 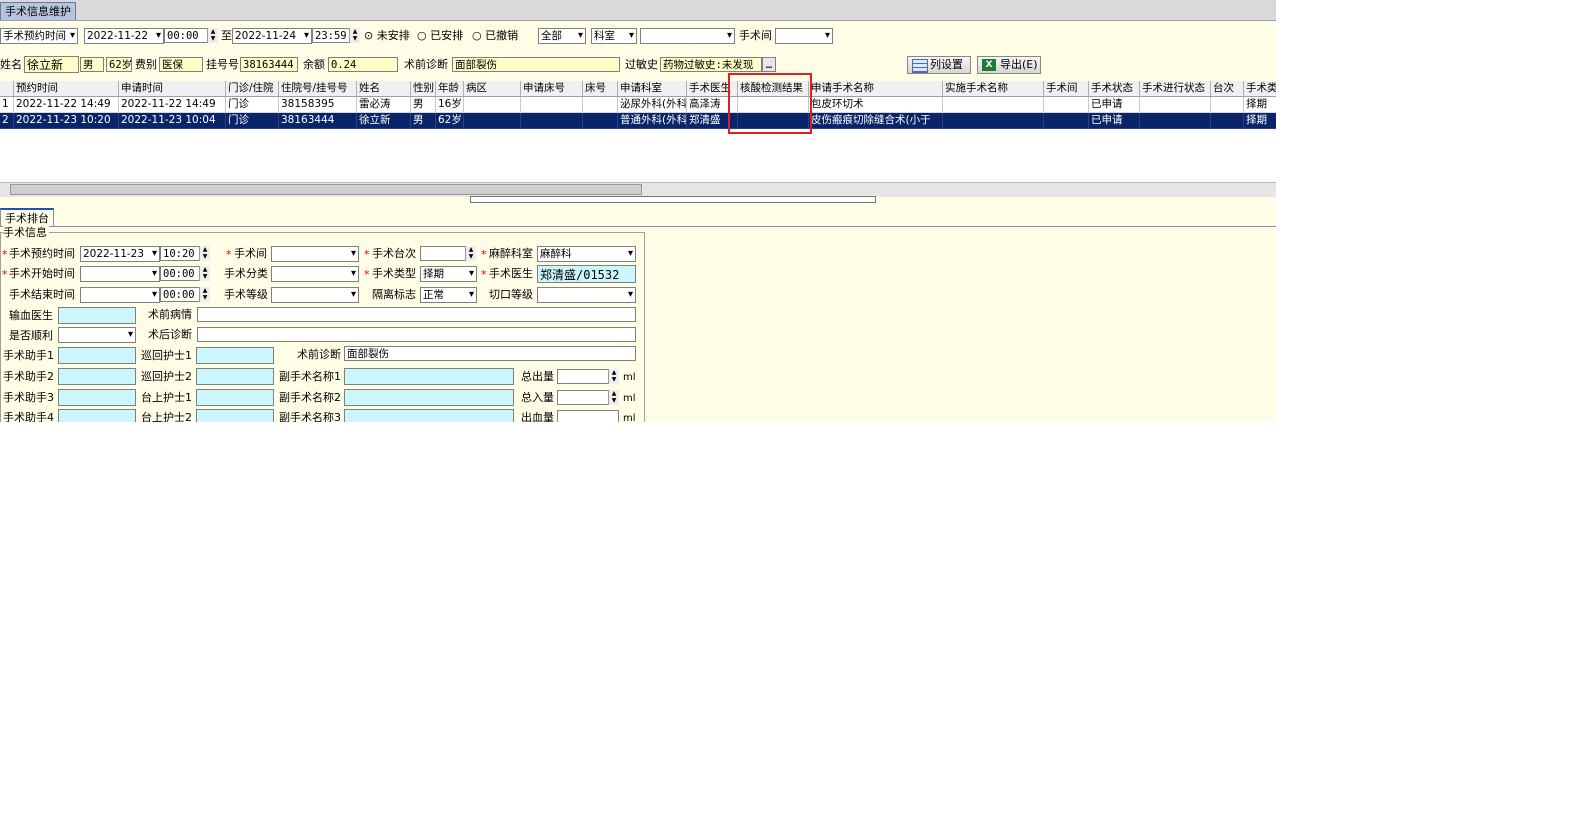 What do you see at coordinates (490, 353) in the screenshot?
I see `detail-preop-dx-field: 面部裂伤` at bounding box center [490, 353].